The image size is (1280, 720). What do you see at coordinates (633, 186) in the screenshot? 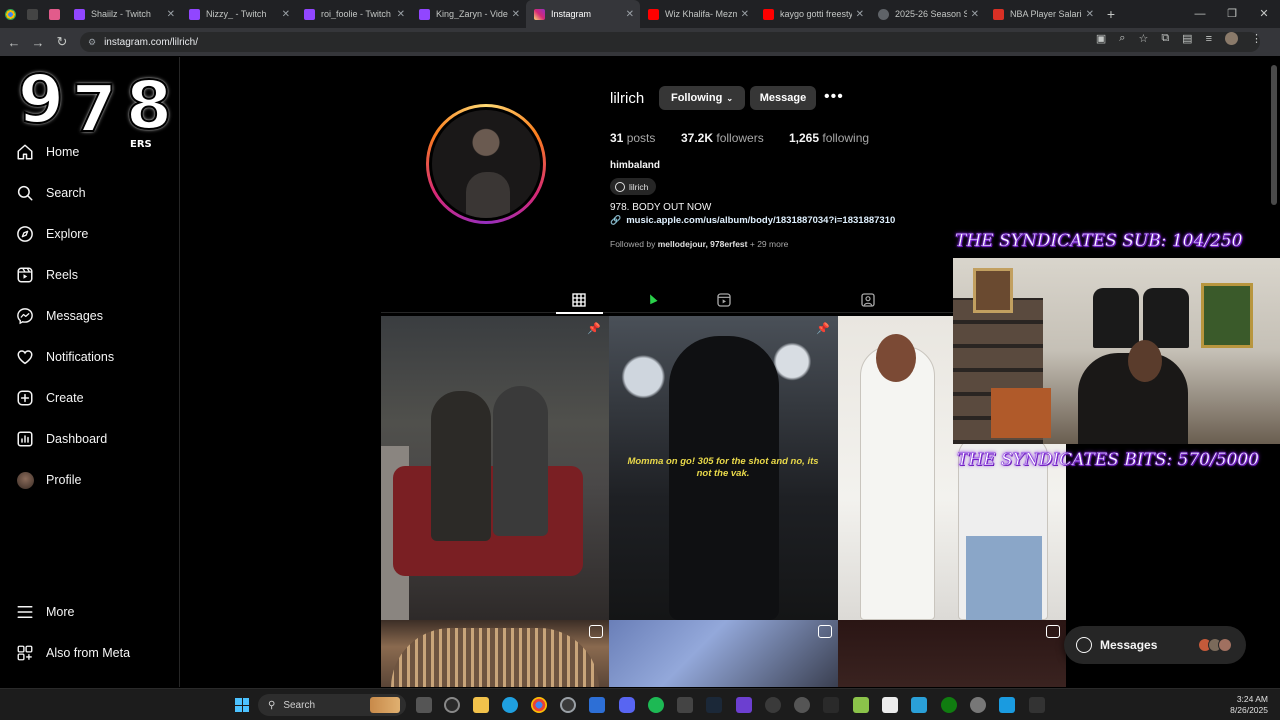
I see `threads-badge: lilrich` at bounding box center [633, 186].